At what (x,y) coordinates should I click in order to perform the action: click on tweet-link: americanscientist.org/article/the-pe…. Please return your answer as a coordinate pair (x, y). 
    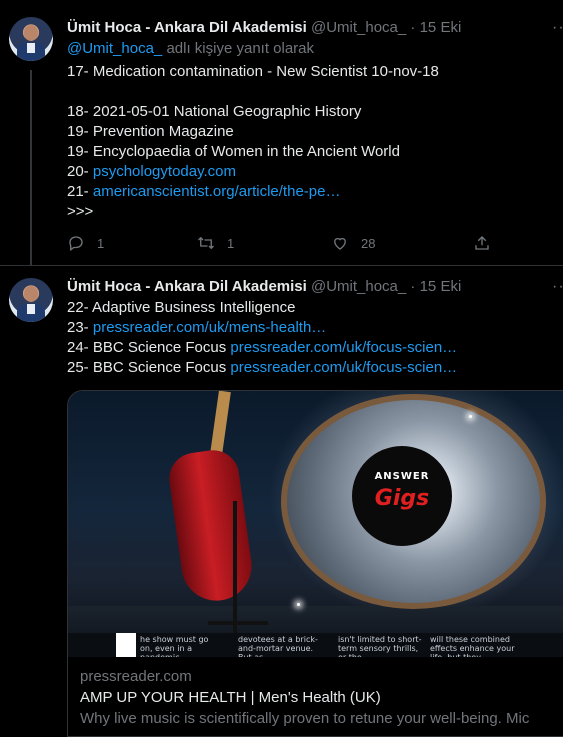
    Looking at the image, I should click on (217, 191).